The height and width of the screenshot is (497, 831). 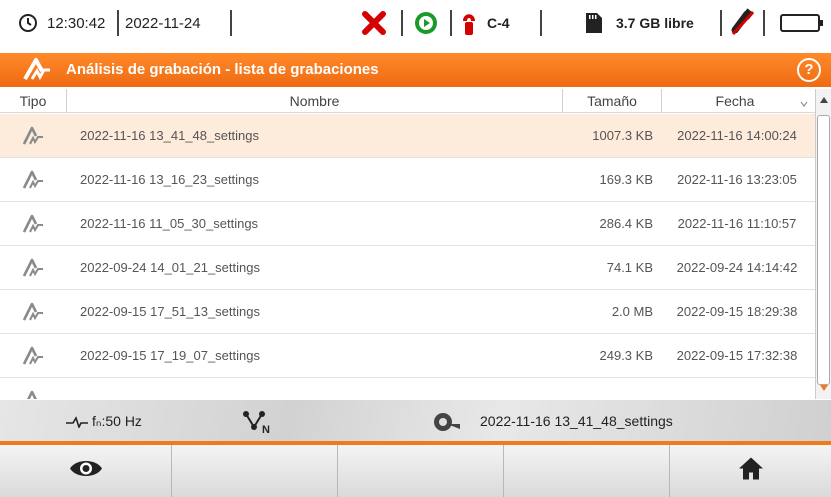 I want to click on scroll-down-icon, so click(x=824, y=387).